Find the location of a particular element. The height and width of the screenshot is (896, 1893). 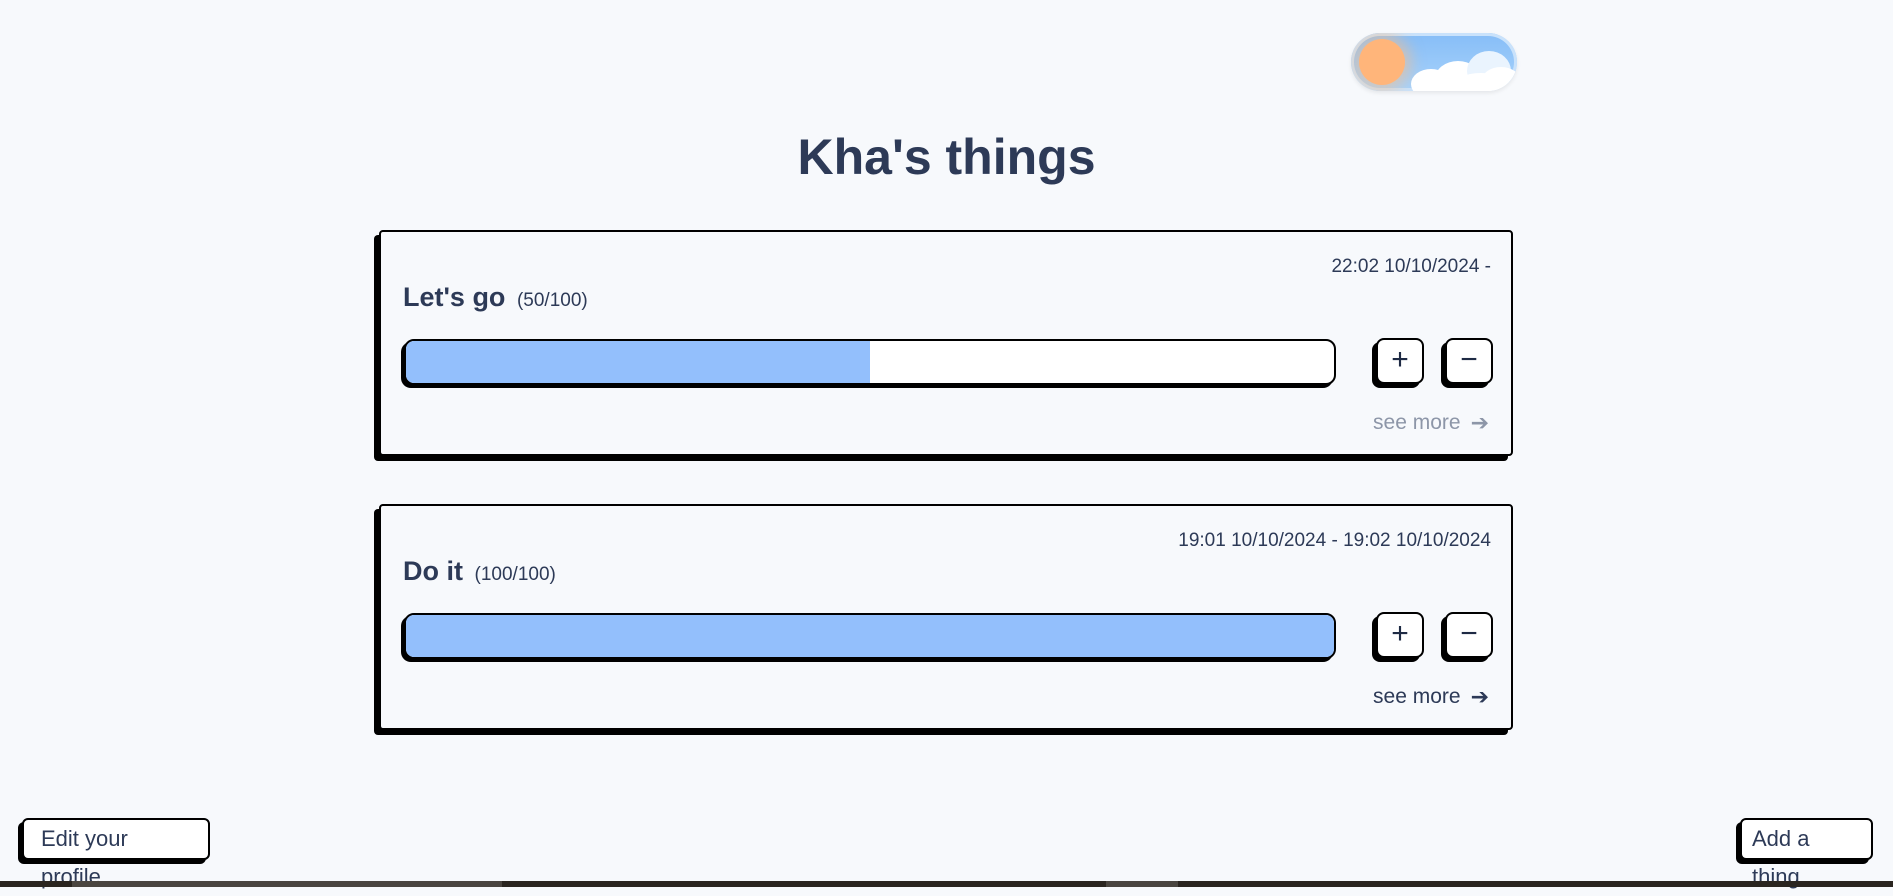

thing-name: Let's go (50/100) is located at coordinates (495, 297).